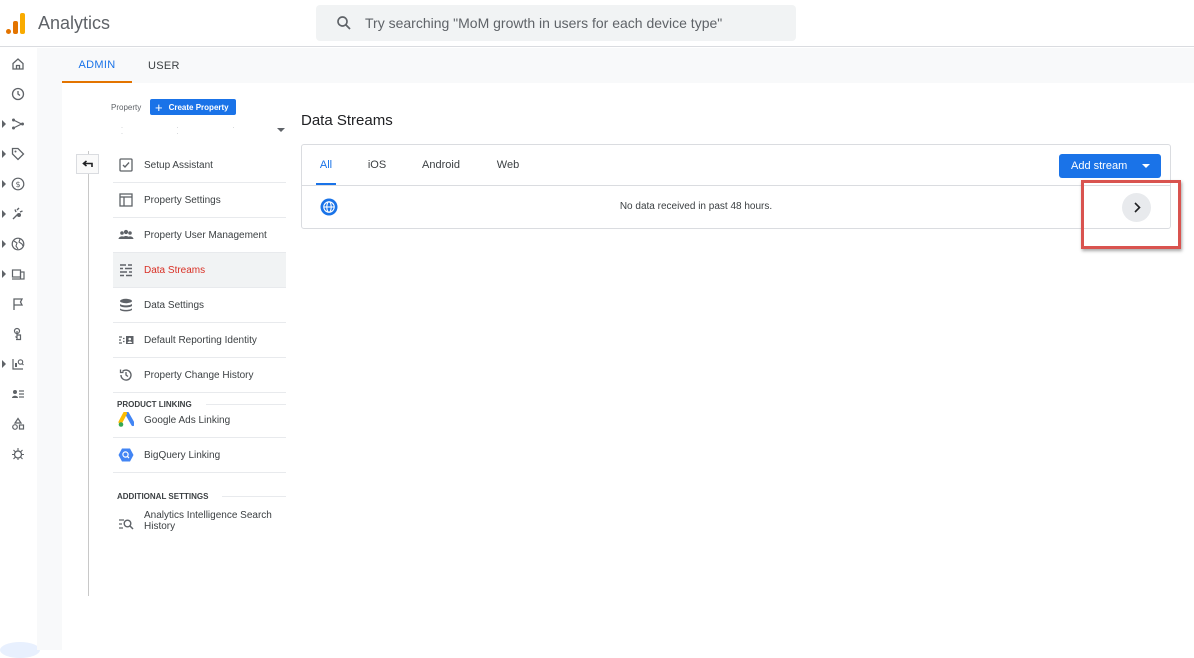 Image resolution: width=1194 pixels, height=658 pixels. I want to click on add-stream-button: Add stream, so click(1110, 166).